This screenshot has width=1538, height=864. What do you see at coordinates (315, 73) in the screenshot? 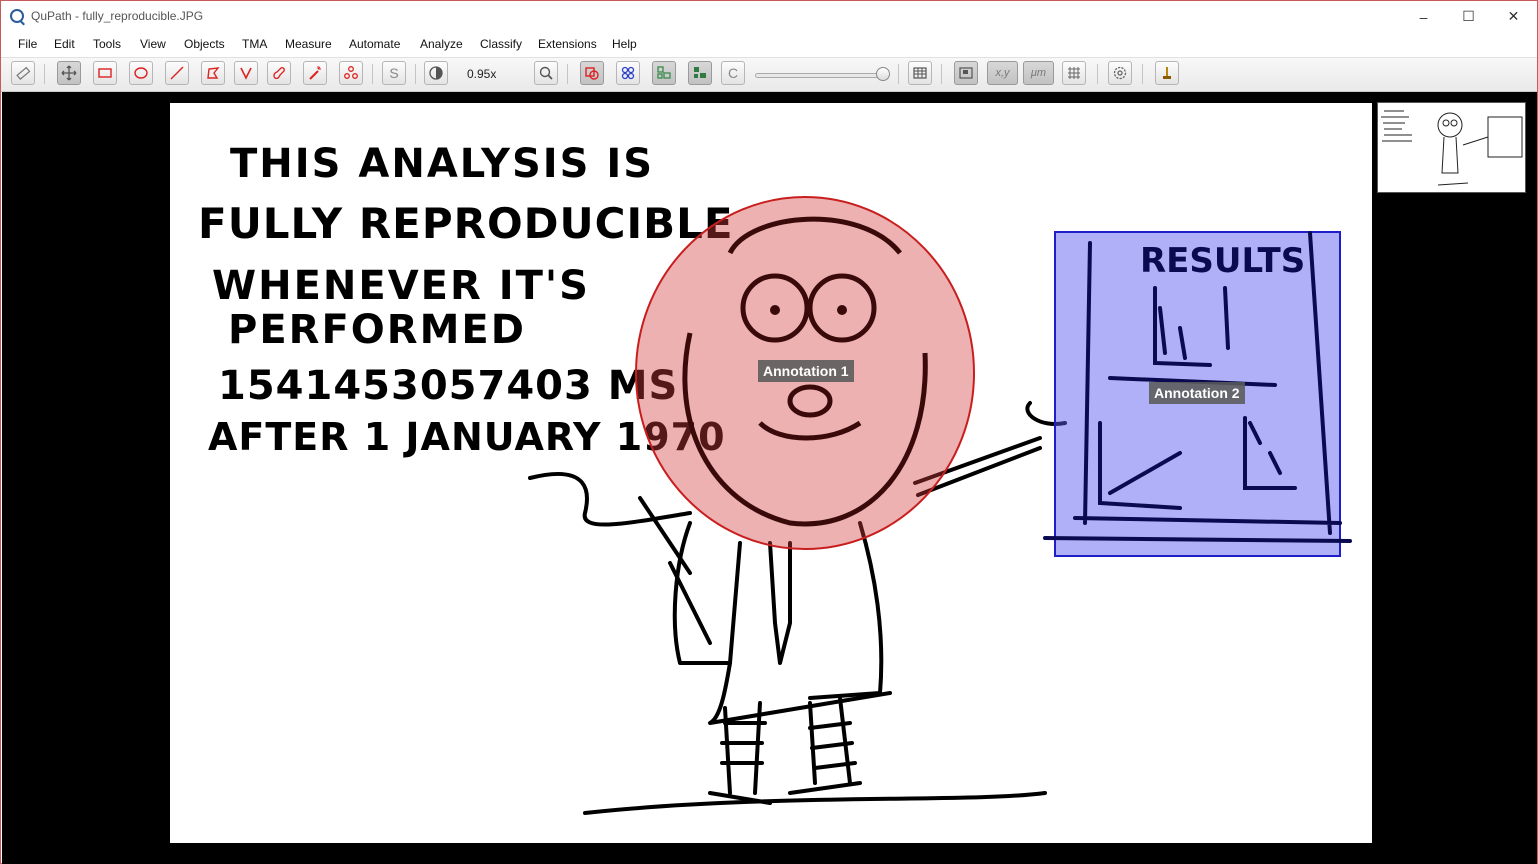
I see `wand-icon` at bounding box center [315, 73].